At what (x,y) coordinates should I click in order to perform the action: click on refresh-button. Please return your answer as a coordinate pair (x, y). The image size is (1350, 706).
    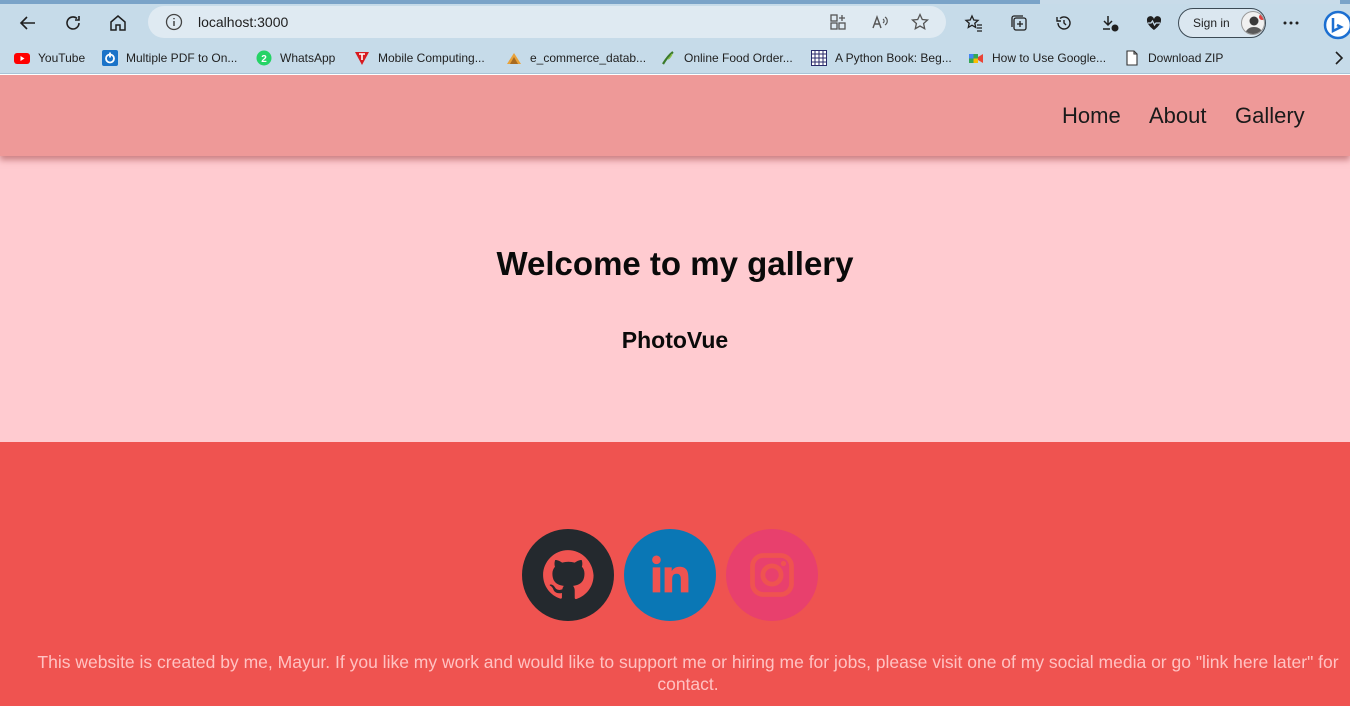
    Looking at the image, I should click on (73, 23).